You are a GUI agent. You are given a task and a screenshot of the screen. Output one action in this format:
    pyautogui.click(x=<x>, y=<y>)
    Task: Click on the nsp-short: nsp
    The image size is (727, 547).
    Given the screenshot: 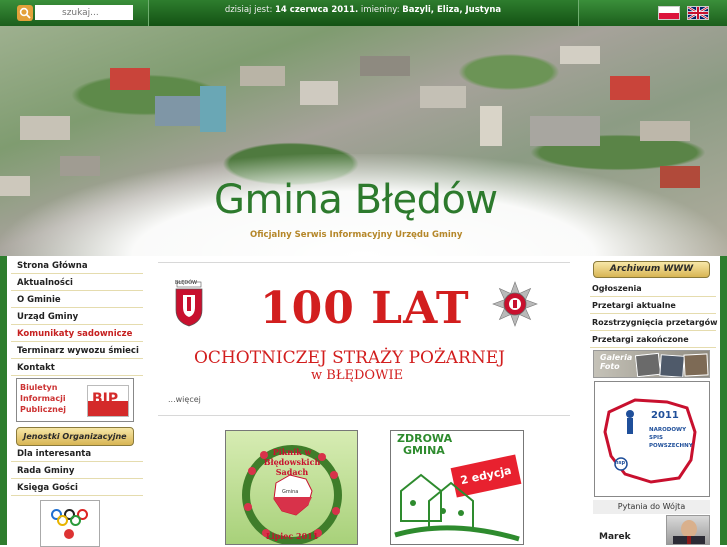 What is the action you would take?
    pyautogui.click(x=620, y=463)
    